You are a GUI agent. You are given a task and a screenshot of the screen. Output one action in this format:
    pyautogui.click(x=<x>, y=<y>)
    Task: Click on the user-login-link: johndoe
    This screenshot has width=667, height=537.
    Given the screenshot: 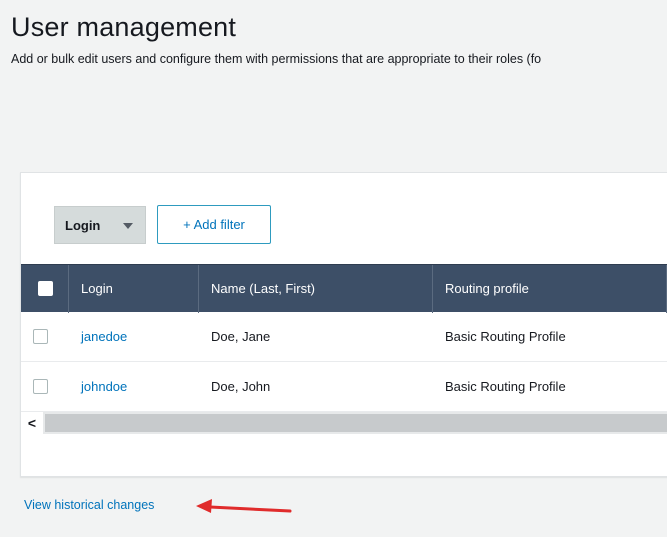 What is the action you would take?
    pyautogui.click(x=104, y=386)
    